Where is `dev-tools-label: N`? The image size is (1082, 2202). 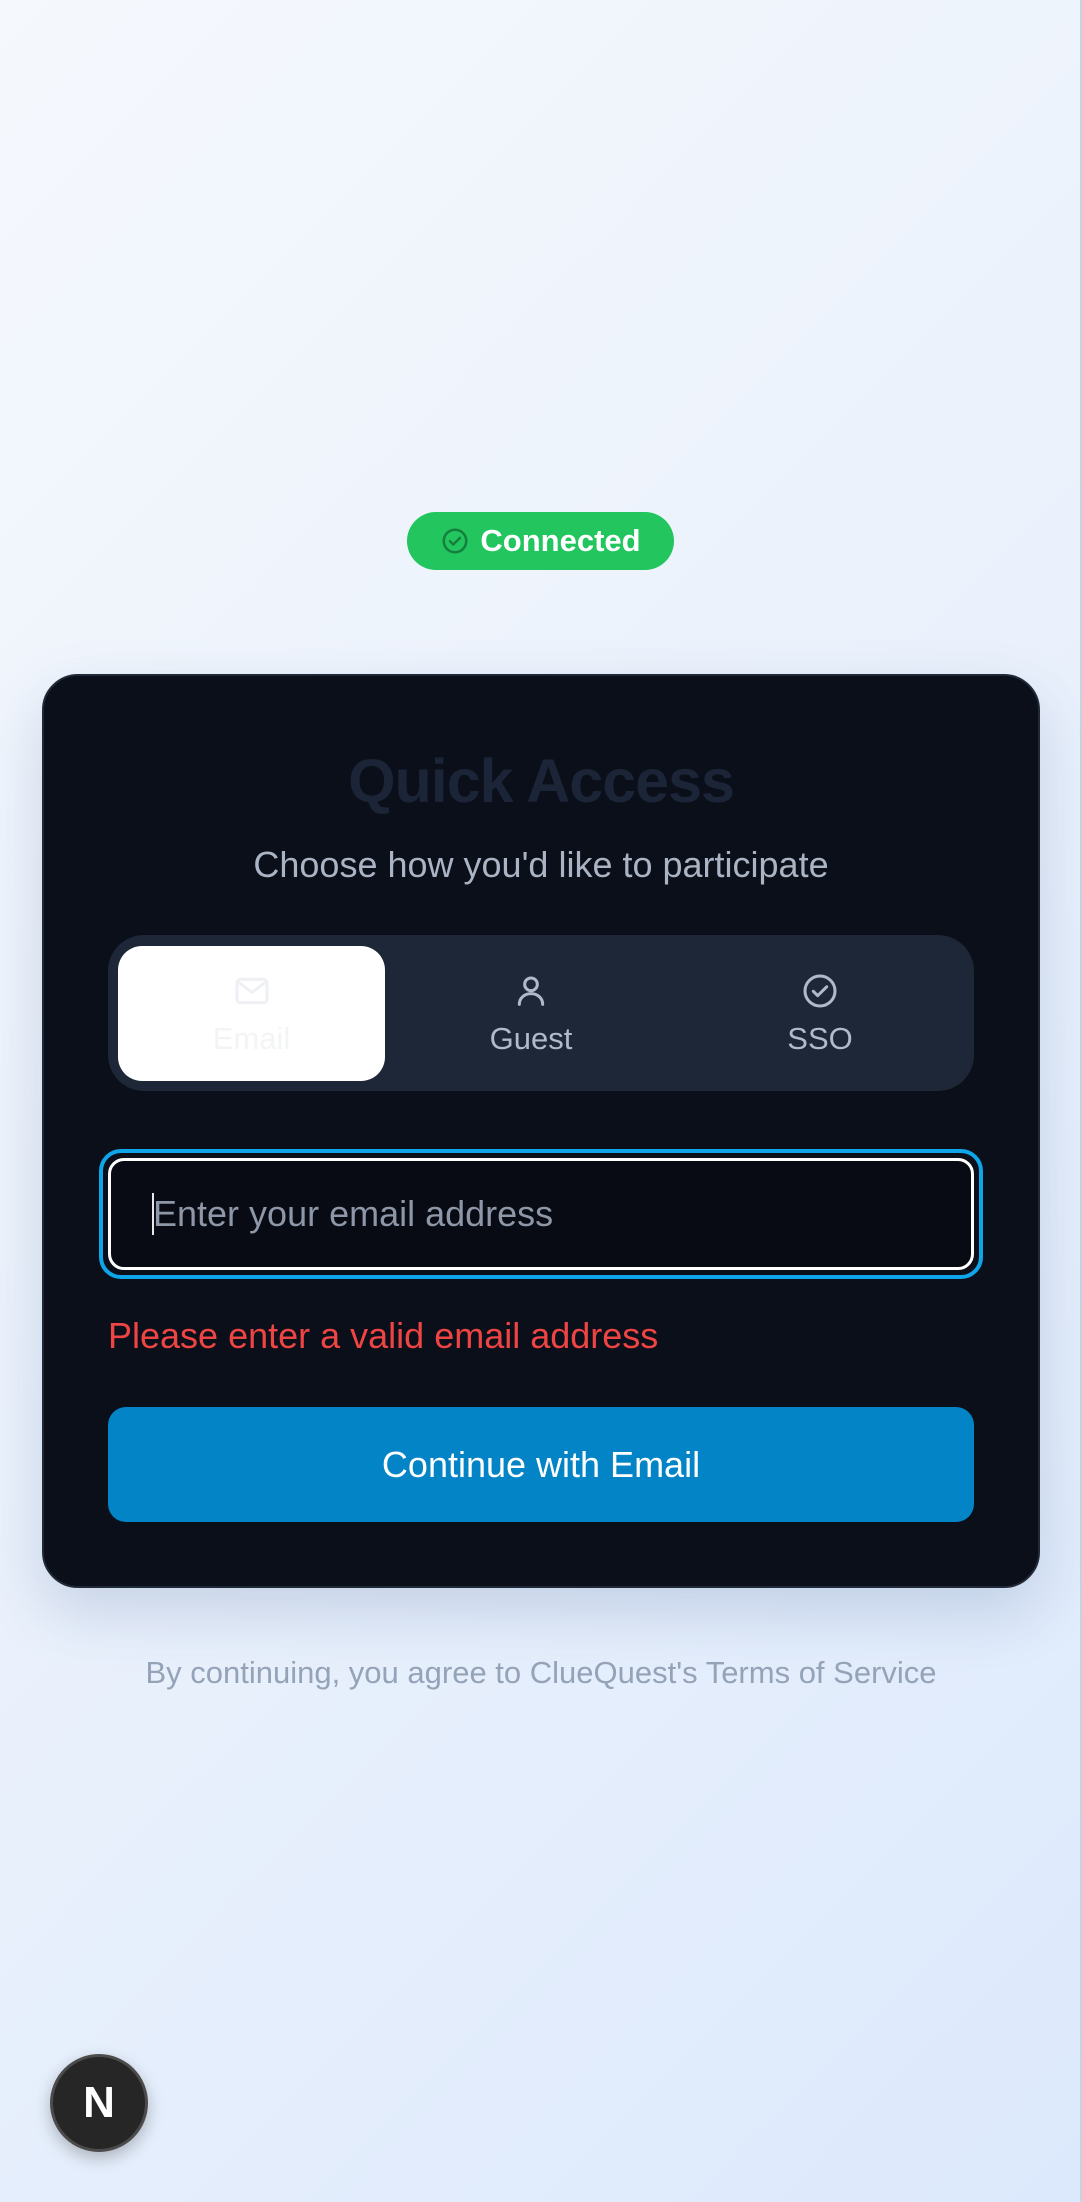
dev-tools-label: N is located at coordinates (99, 2102).